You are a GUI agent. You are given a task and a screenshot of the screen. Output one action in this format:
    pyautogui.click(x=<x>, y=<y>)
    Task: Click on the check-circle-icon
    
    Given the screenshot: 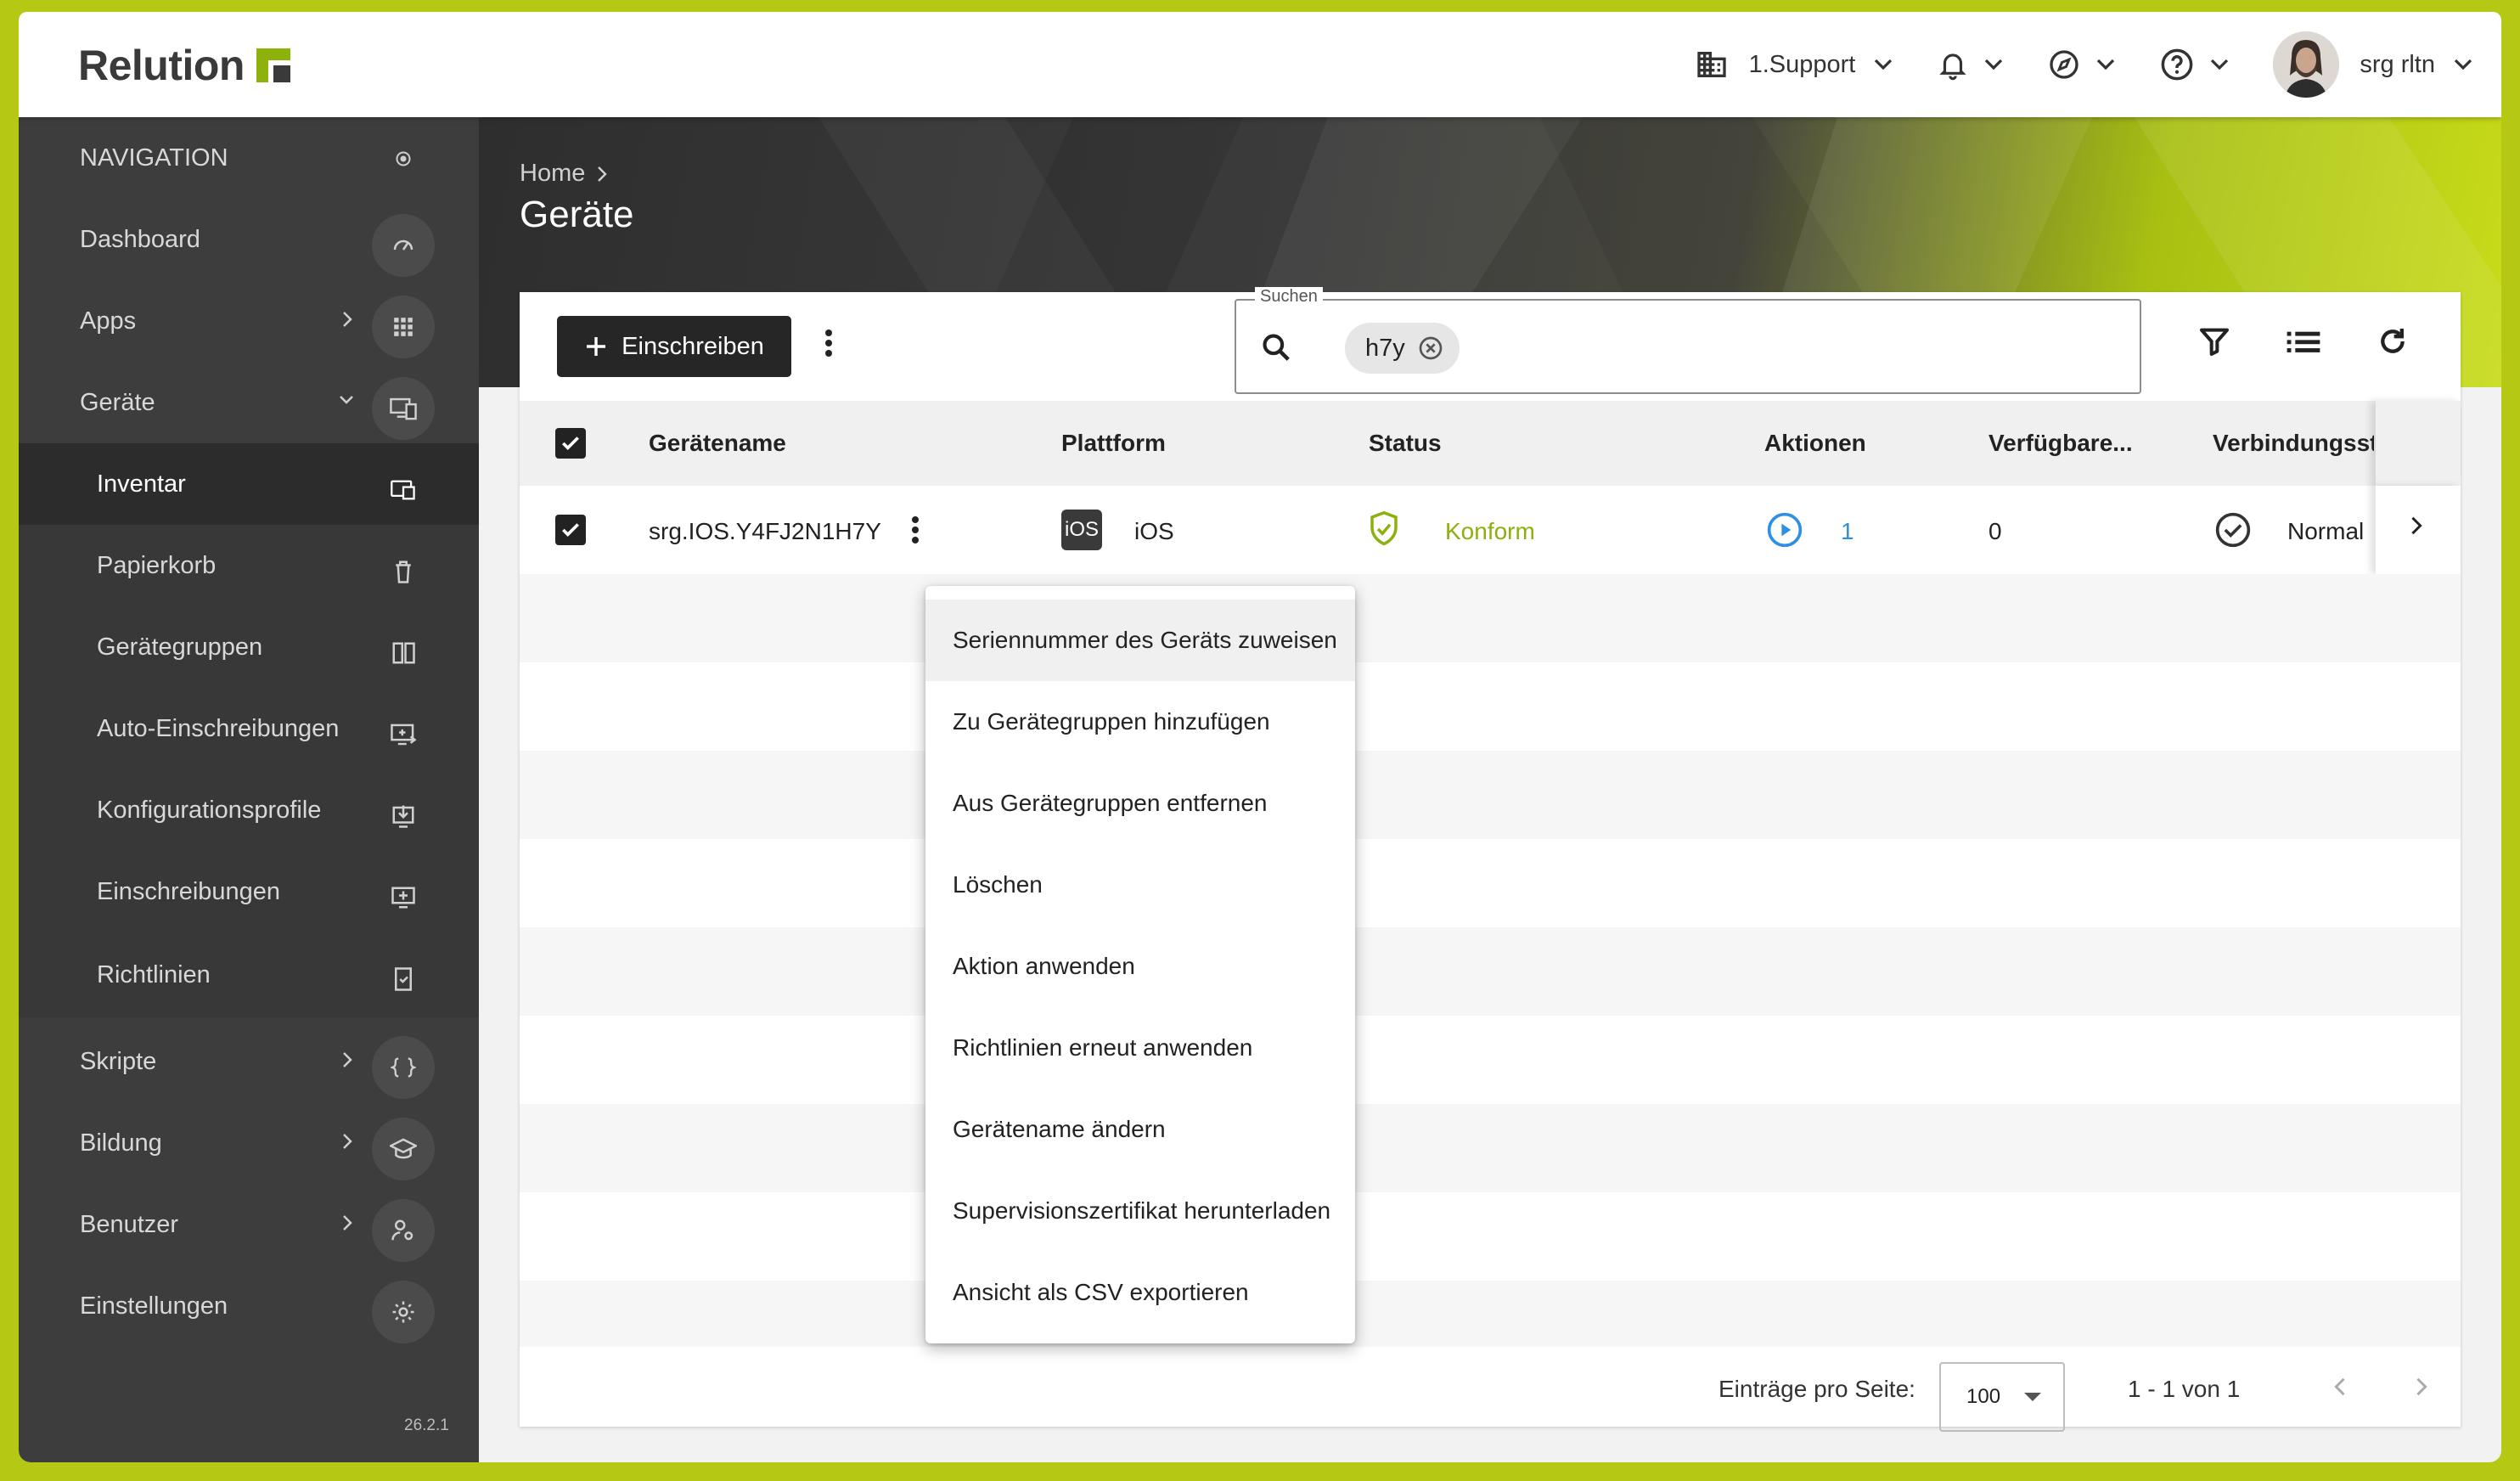 What is the action you would take?
    pyautogui.click(x=2233, y=530)
    